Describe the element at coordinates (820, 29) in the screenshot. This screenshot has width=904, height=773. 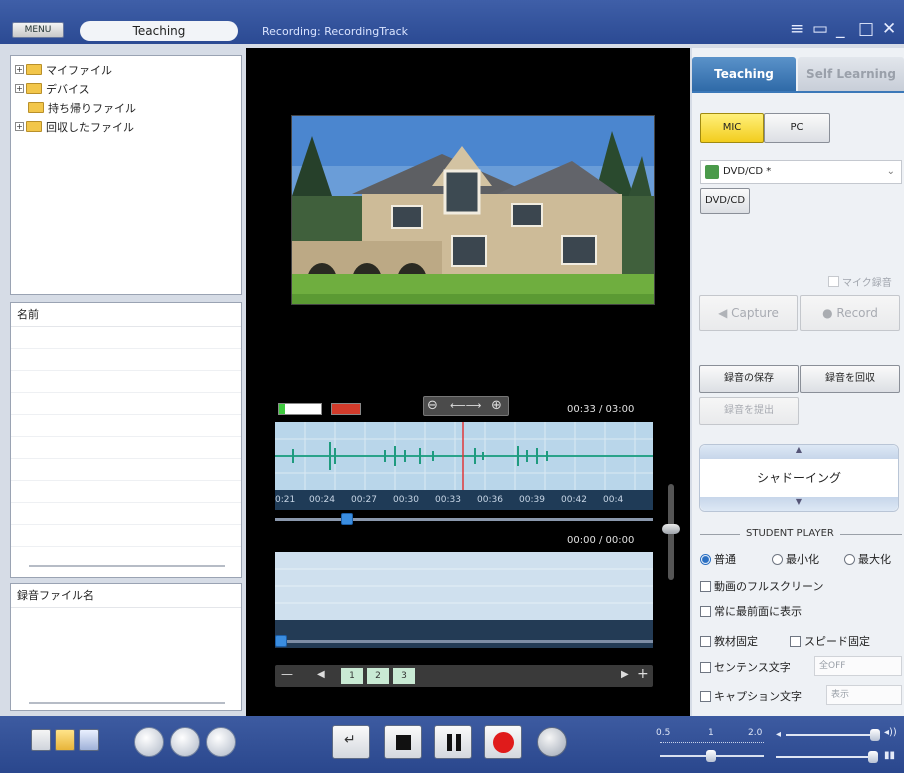
I see `restore-icon: ▭` at that location.